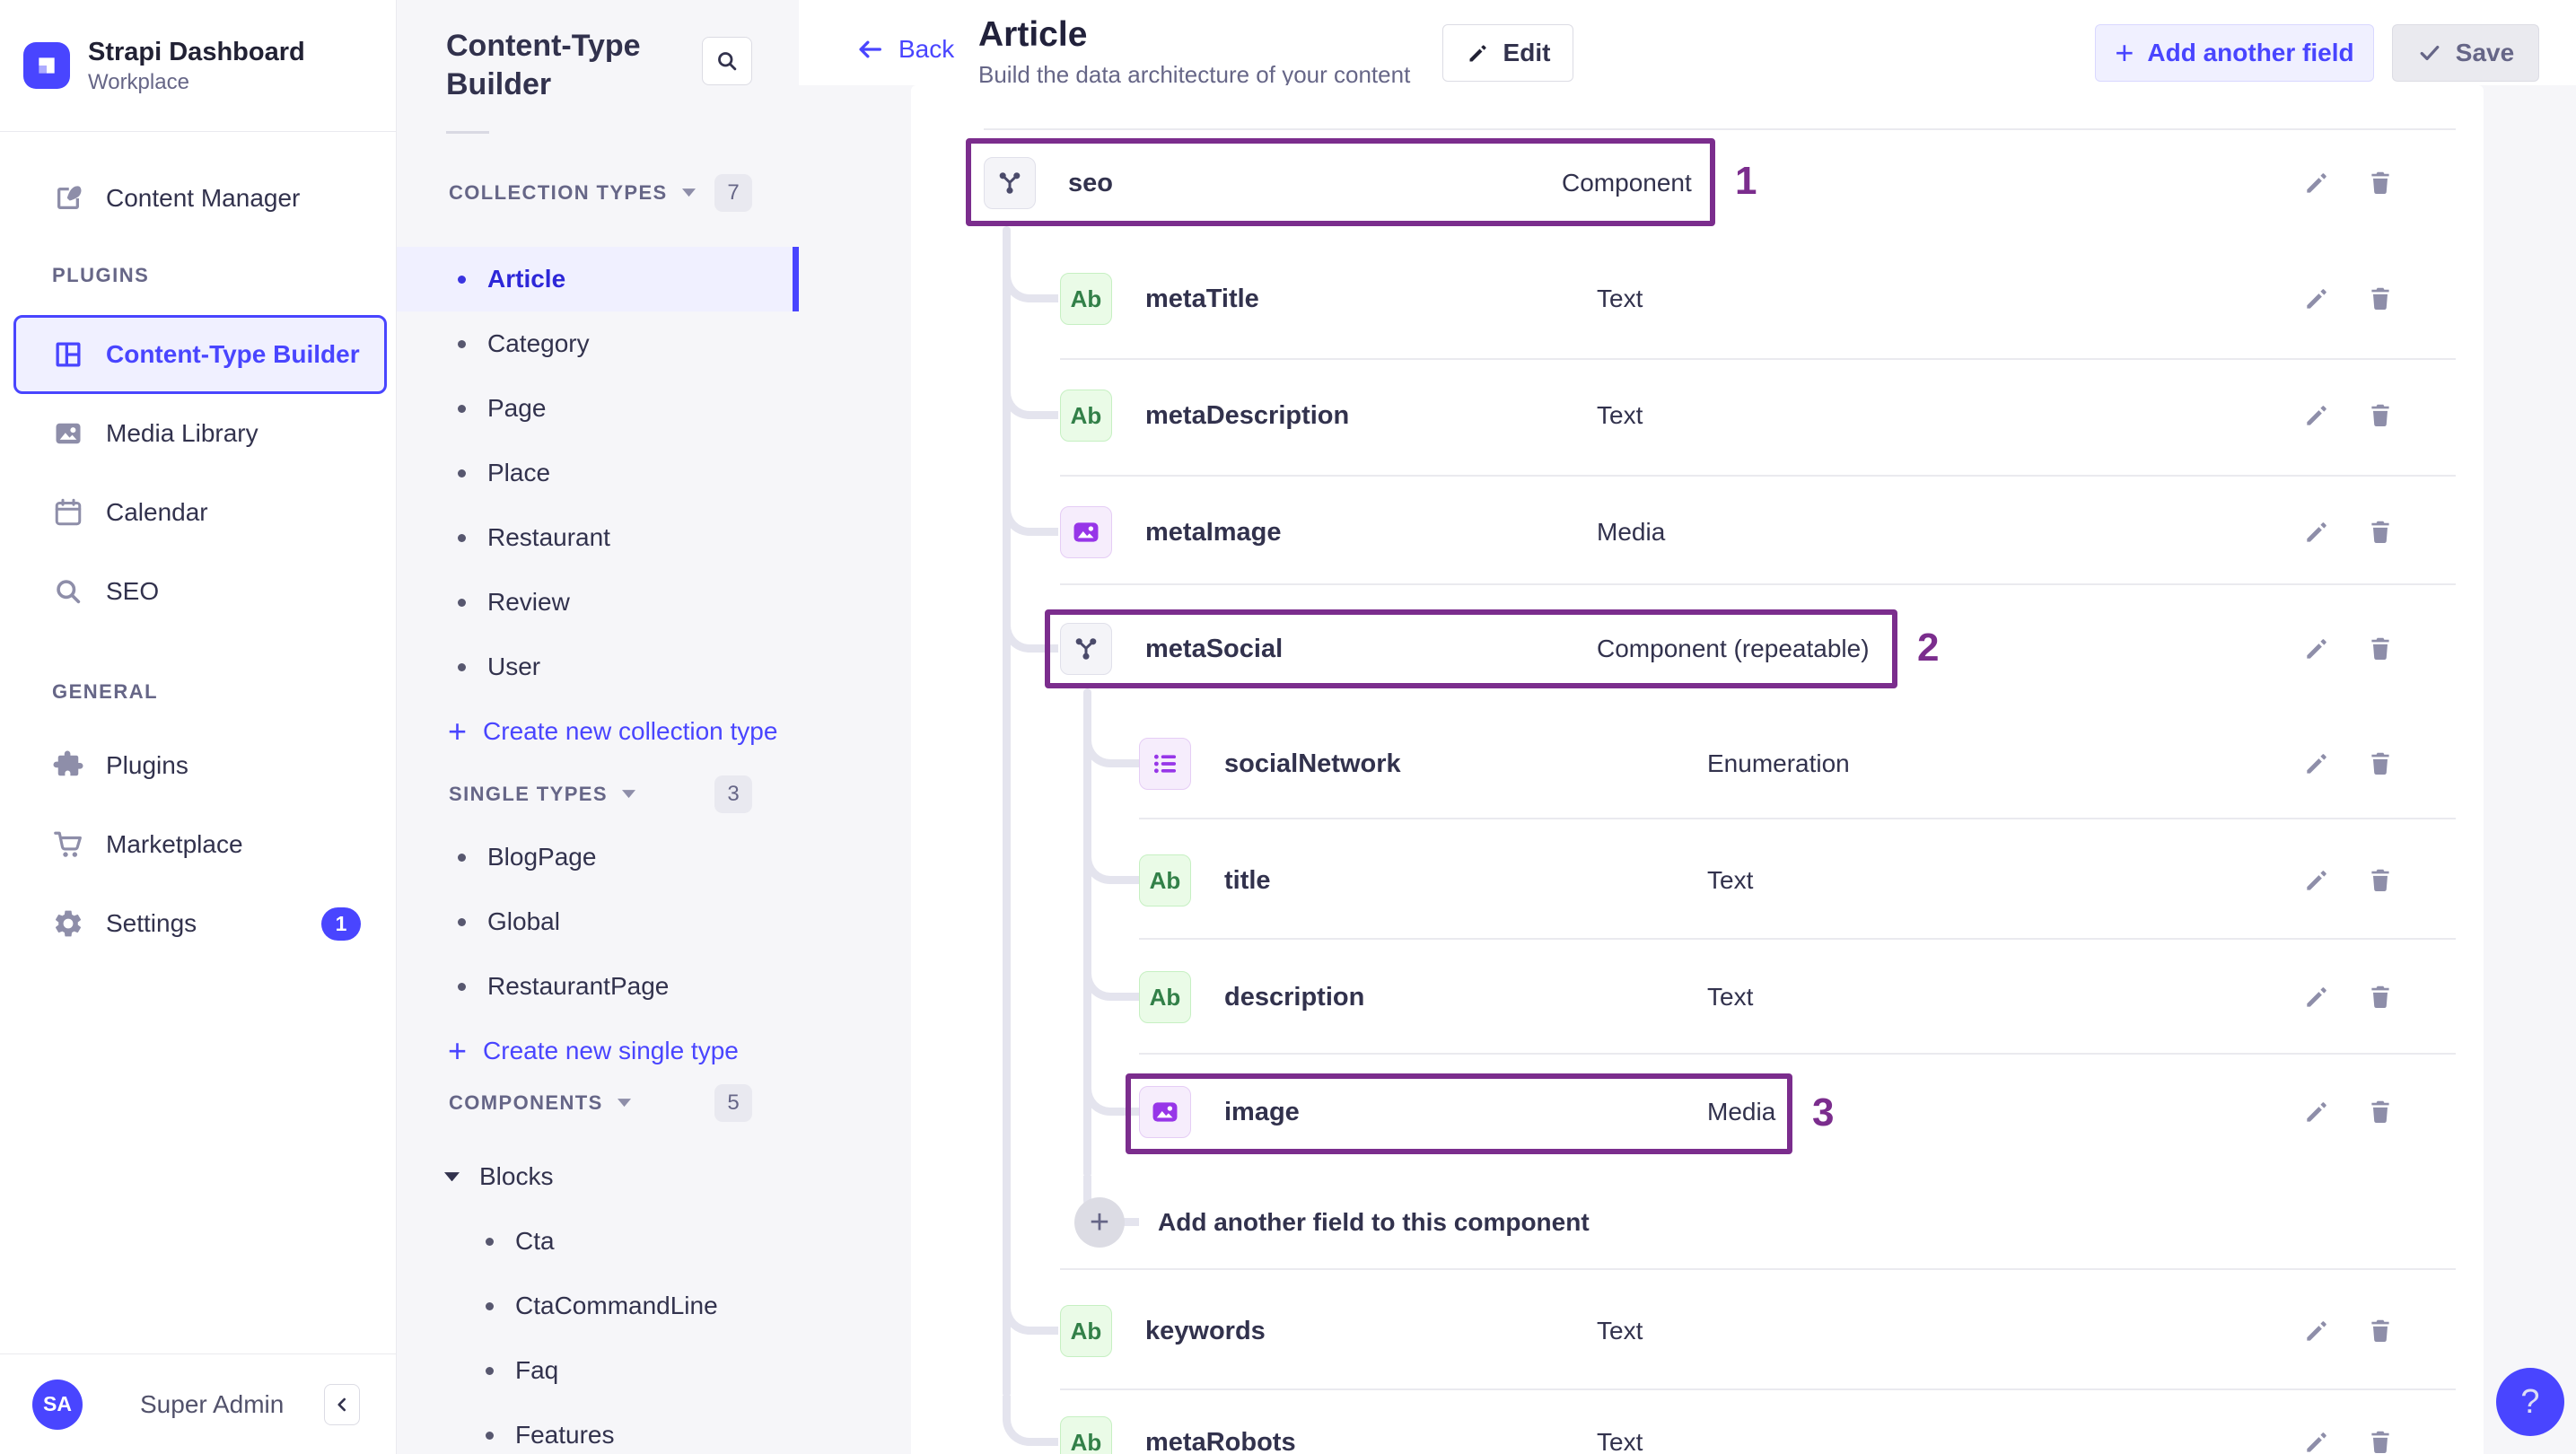 This screenshot has height=1454, width=2576. What do you see at coordinates (598, 279) in the screenshot?
I see `builder-item-article: Article` at bounding box center [598, 279].